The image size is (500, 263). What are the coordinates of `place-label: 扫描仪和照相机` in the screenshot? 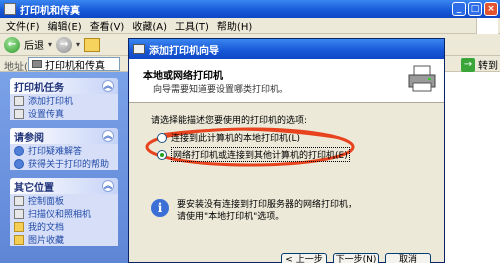 It's located at (60, 215).